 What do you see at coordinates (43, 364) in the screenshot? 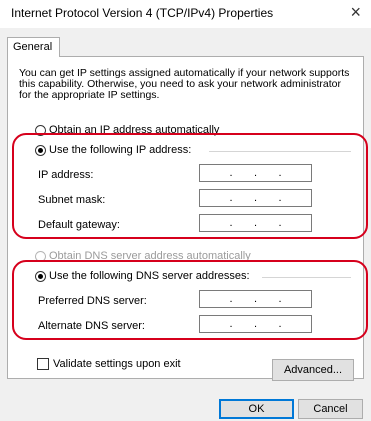
I see `checkbox-icon` at bounding box center [43, 364].